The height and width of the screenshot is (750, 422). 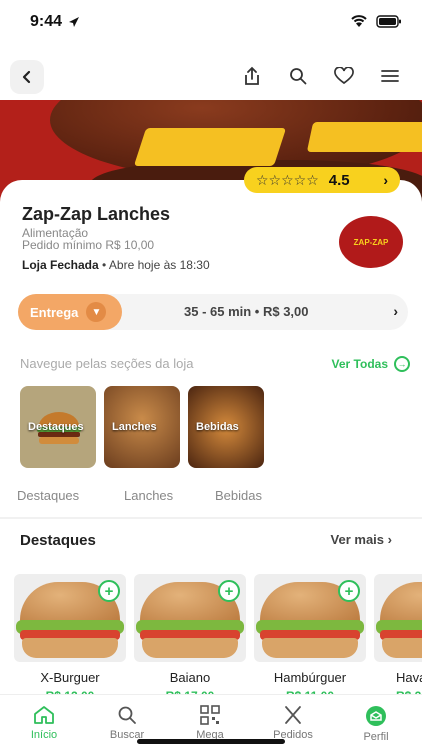 What do you see at coordinates (398, 618) in the screenshot?
I see `product-image` at bounding box center [398, 618].